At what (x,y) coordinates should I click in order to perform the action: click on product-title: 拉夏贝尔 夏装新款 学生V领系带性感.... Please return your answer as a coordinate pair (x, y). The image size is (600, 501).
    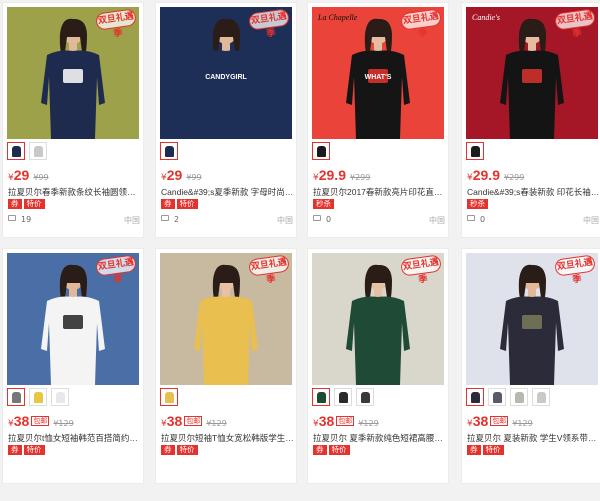
    Looking at the image, I should click on (533, 438).